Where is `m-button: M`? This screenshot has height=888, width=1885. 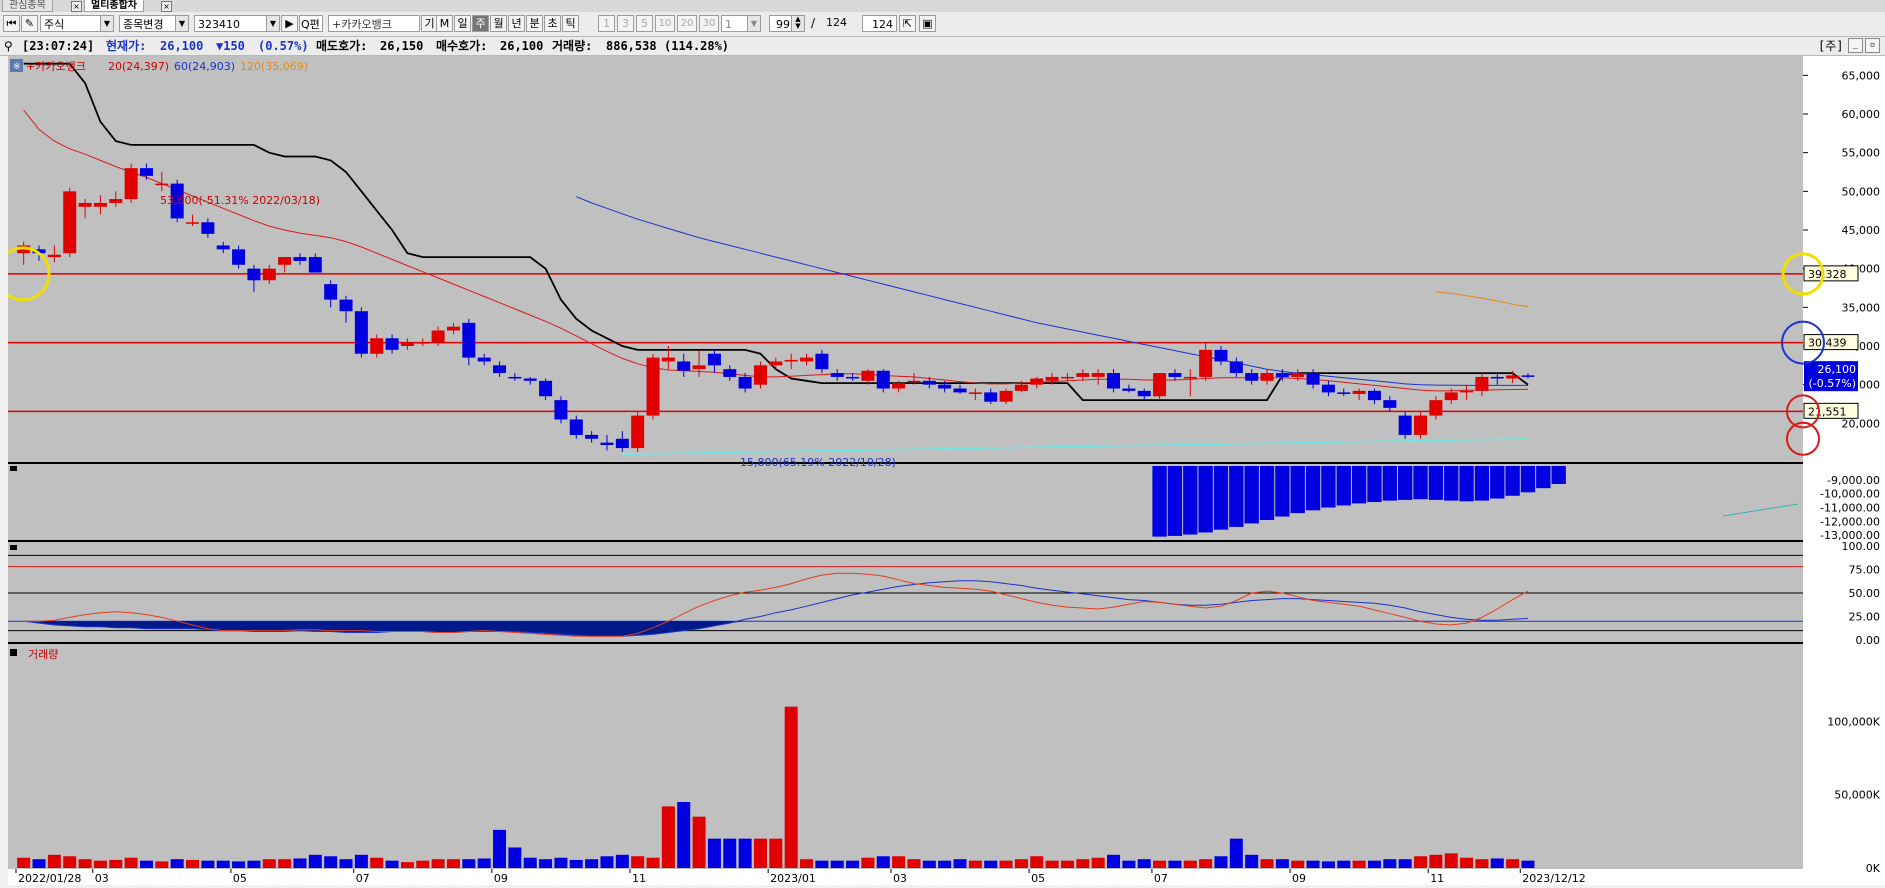 m-button: M is located at coordinates (444, 23).